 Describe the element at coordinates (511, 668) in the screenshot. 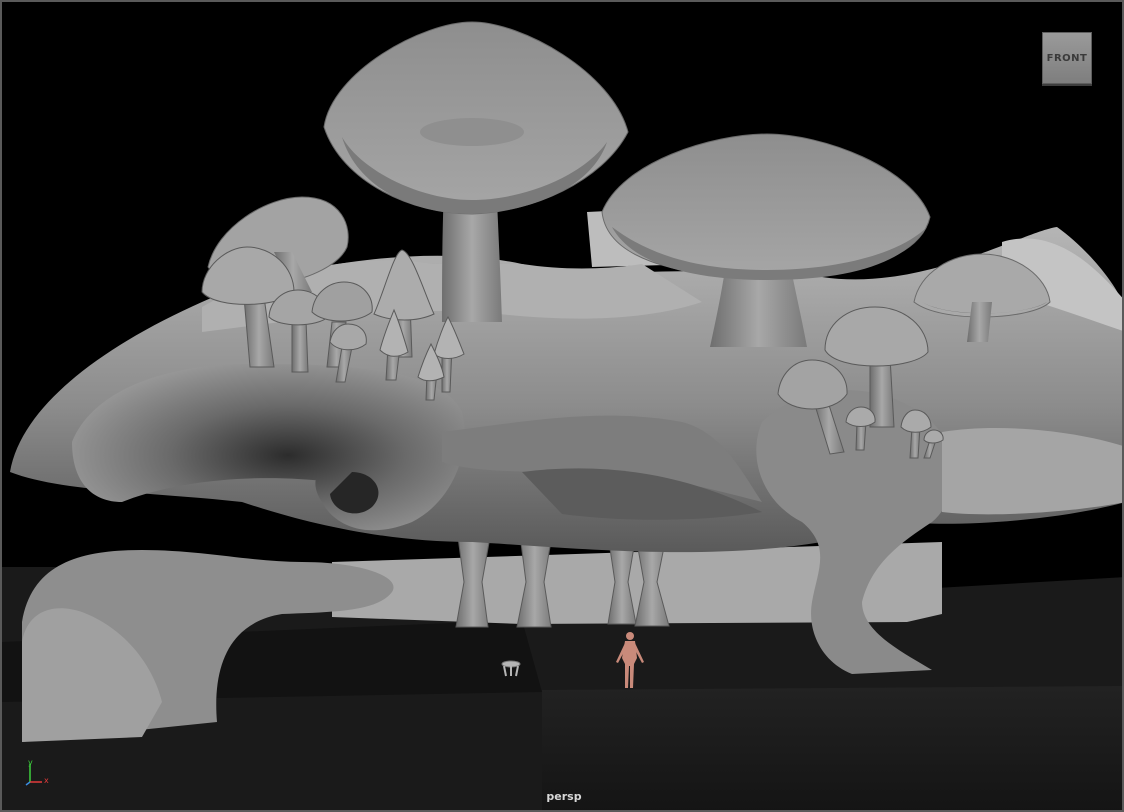

I see `prop-small-table` at that location.